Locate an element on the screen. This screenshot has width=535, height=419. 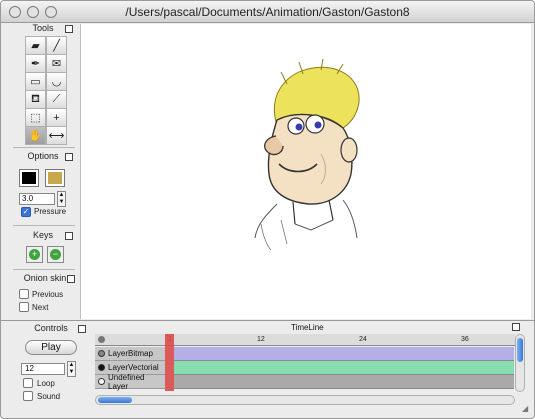
play-label: Play is located at coordinates (51, 347).